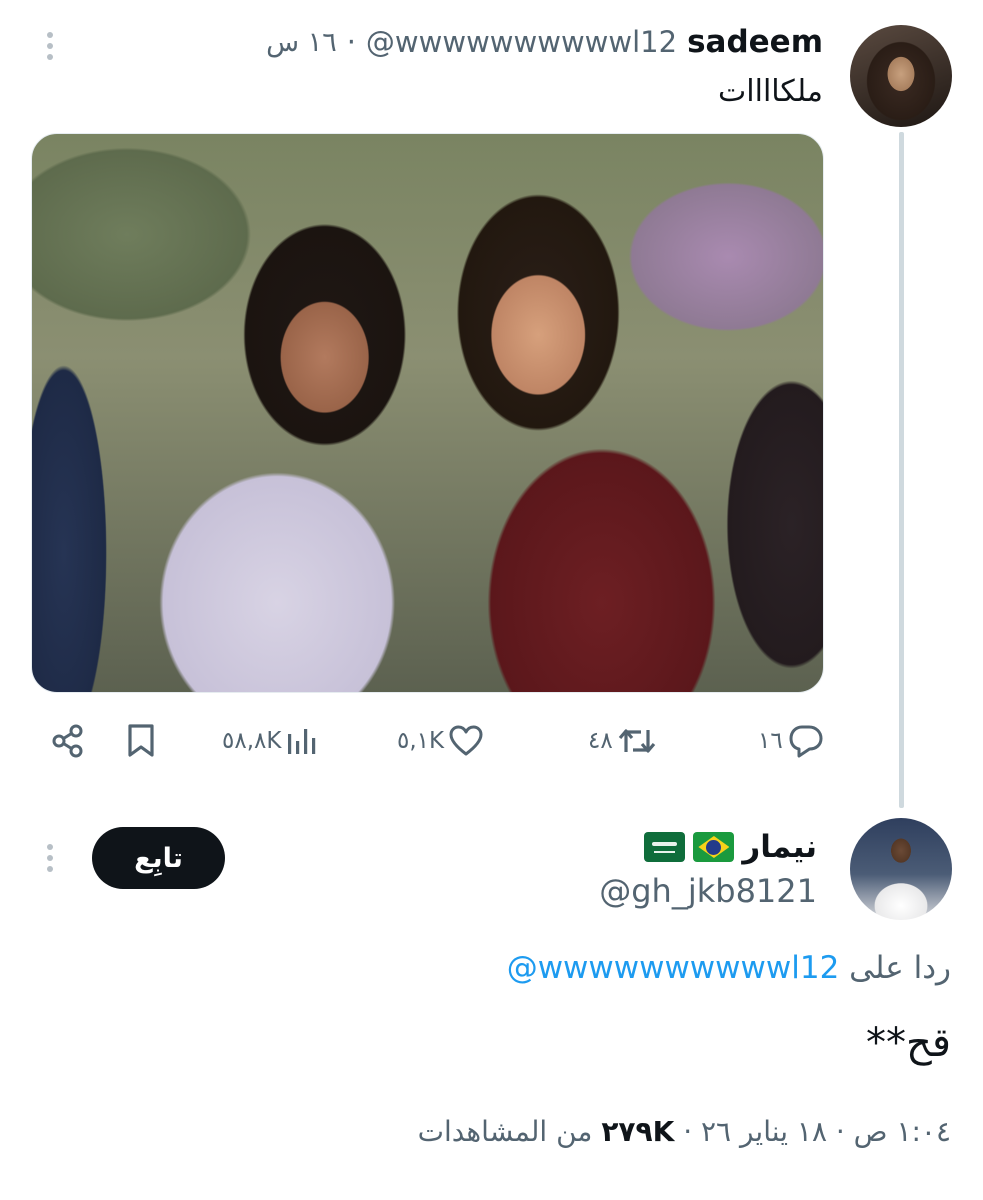 Image resolution: width=983 pixels, height=1200 pixels. What do you see at coordinates (421, 741) in the screenshot?
I see `likes-count: ٥,١K` at bounding box center [421, 741].